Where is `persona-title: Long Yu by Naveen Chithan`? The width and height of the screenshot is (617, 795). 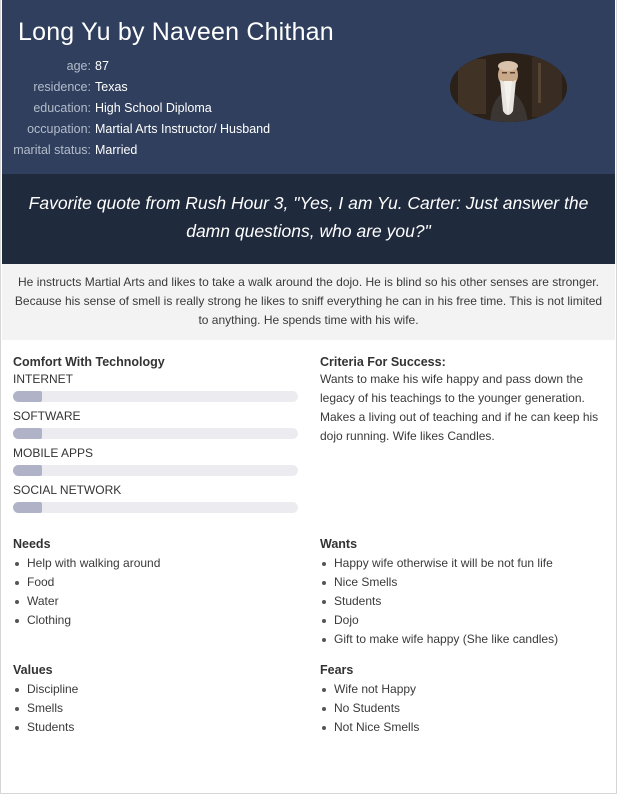
persona-title: Long Yu by Naveen Chithan is located at coordinates (176, 32).